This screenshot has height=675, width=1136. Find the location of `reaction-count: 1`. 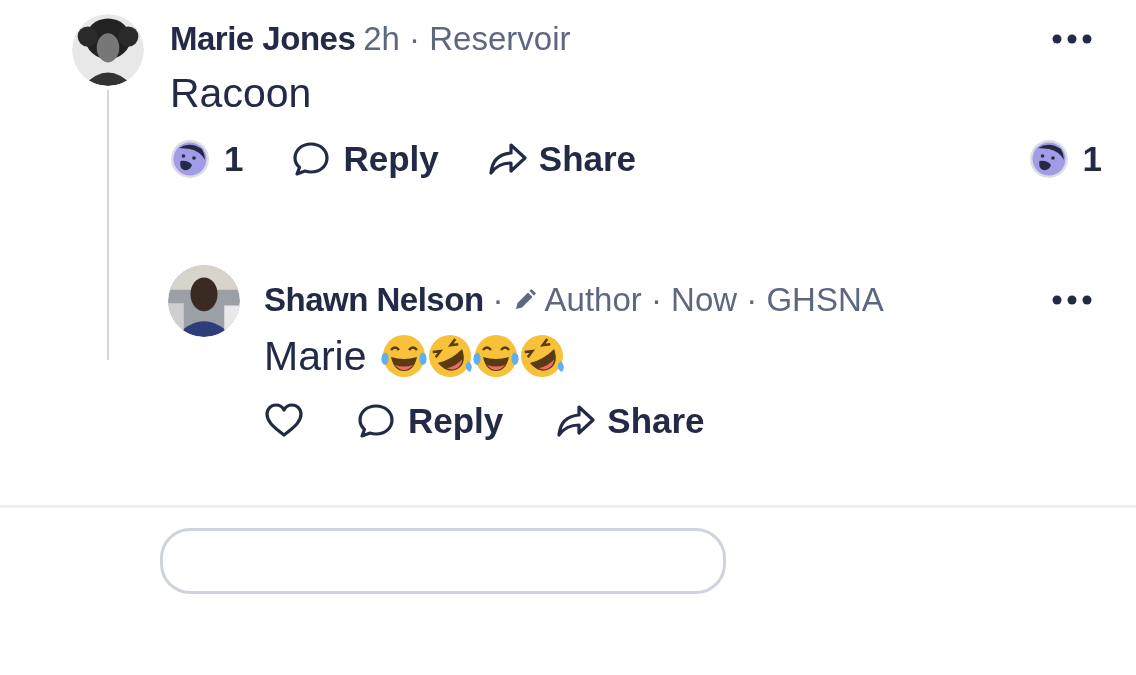

reaction-count: 1 is located at coordinates (1065, 159).